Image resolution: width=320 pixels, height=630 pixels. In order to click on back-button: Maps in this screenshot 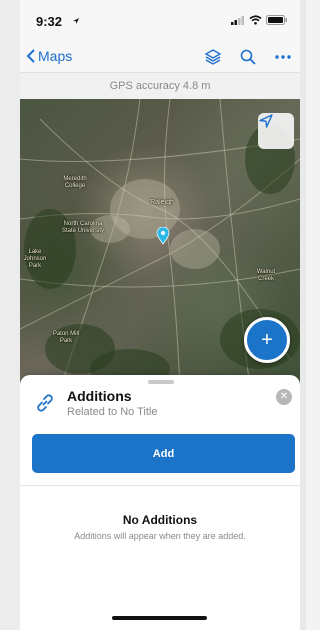, I will do `click(49, 56)`.